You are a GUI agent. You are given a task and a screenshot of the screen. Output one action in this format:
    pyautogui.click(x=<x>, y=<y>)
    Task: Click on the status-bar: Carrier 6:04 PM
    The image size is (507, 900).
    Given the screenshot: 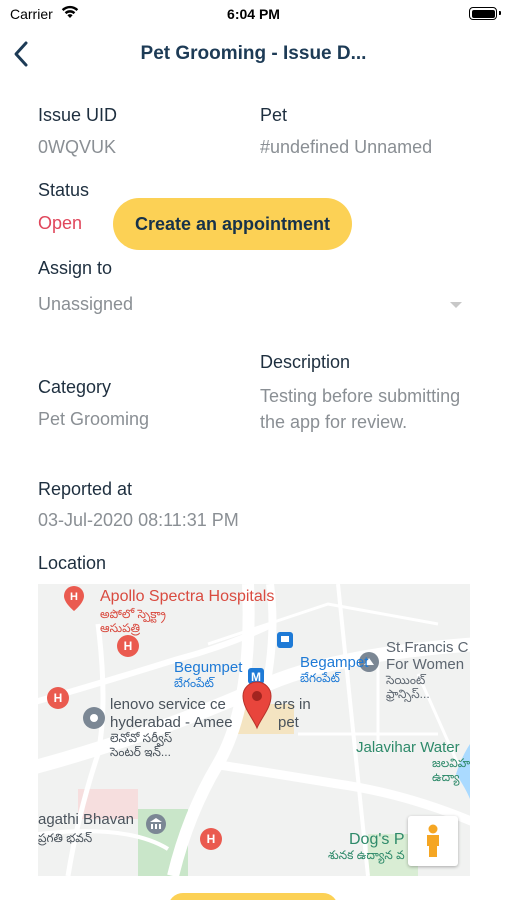 What is the action you would take?
    pyautogui.click(x=253, y=14)
    